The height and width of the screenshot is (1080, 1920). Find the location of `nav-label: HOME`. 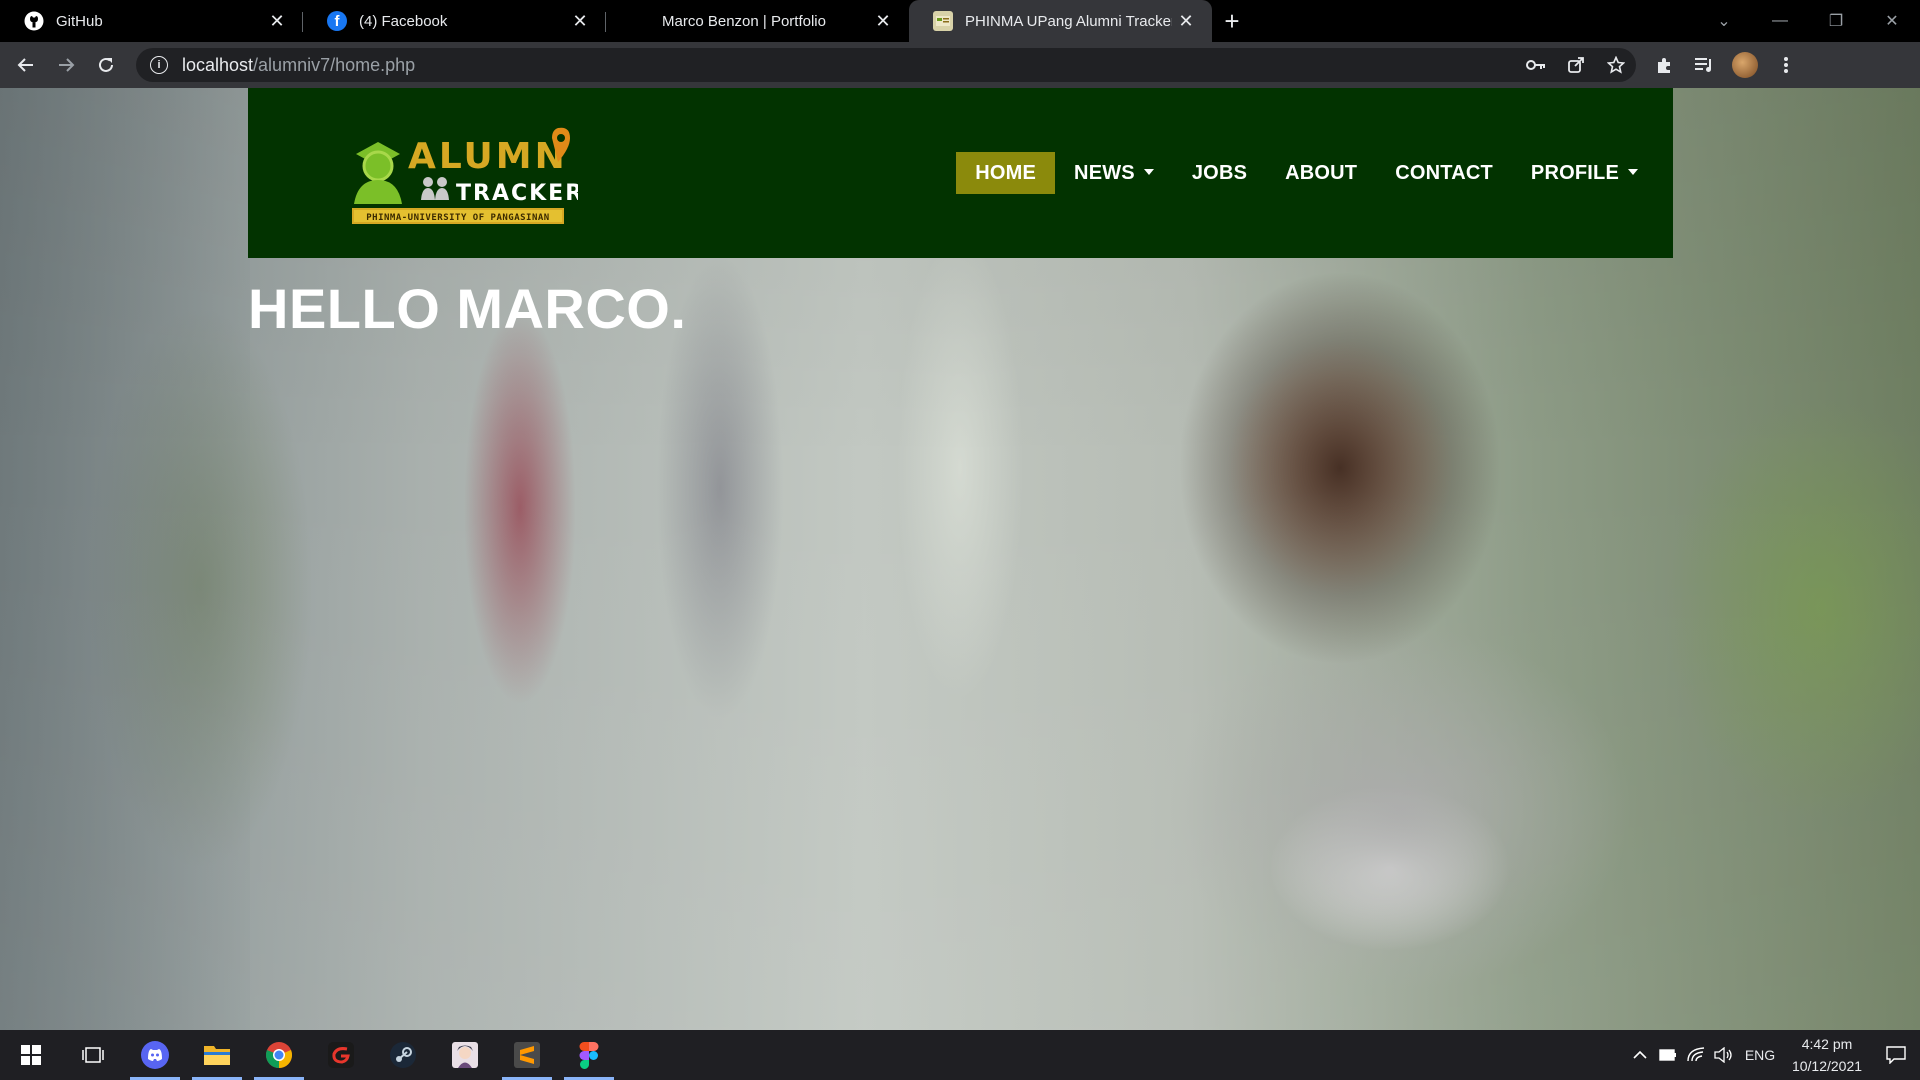

nav-label: HOME is located at coordinates (1006, 172).